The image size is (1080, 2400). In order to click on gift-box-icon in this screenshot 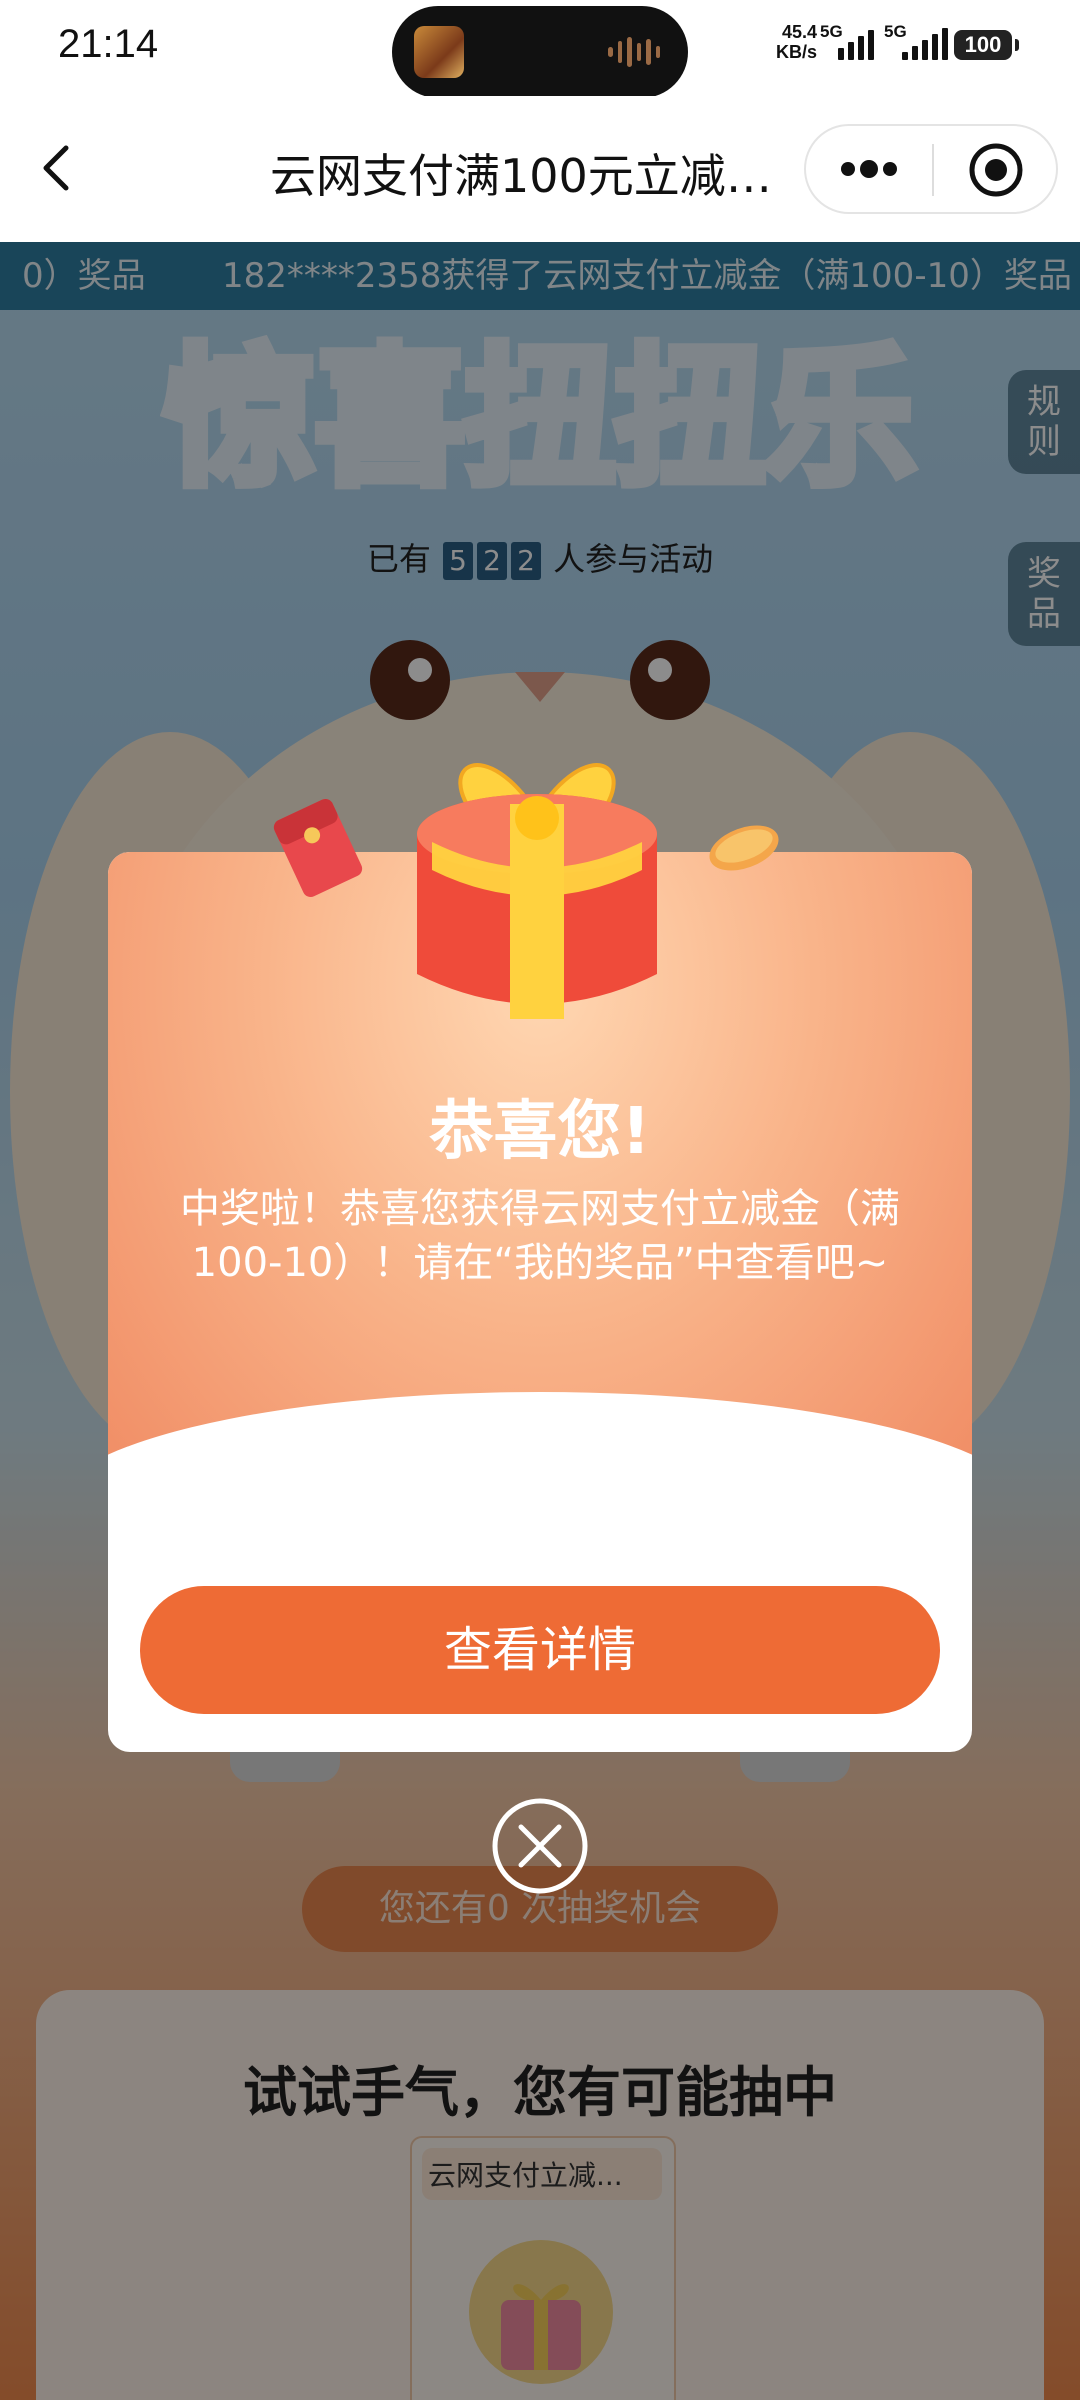, I will do `click(537, 891)`.